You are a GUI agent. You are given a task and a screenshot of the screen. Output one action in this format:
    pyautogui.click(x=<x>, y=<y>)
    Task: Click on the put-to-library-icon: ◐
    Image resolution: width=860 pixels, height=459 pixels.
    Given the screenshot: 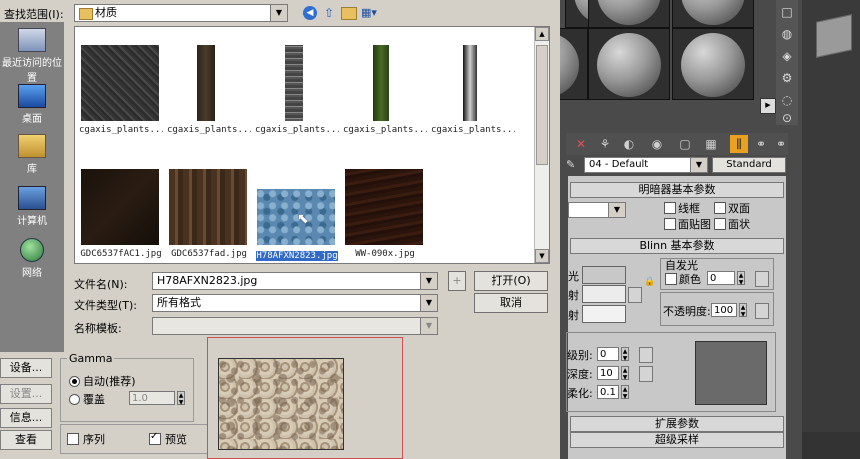 What is the action you would take?
    pyautogui.click(x=629, y=144)
    